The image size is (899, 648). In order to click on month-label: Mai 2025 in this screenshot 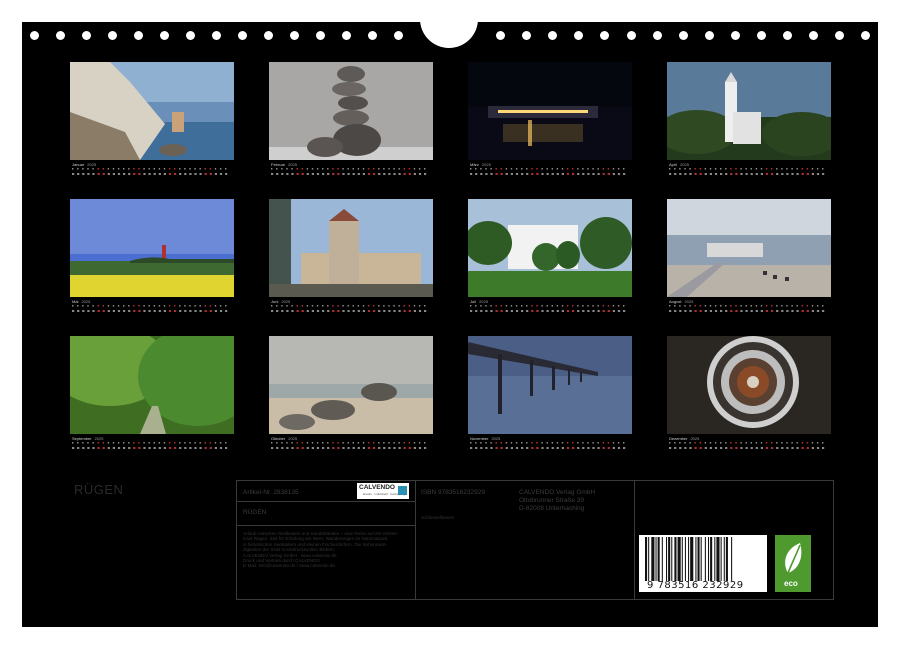, I will do `click(81, 301)`.